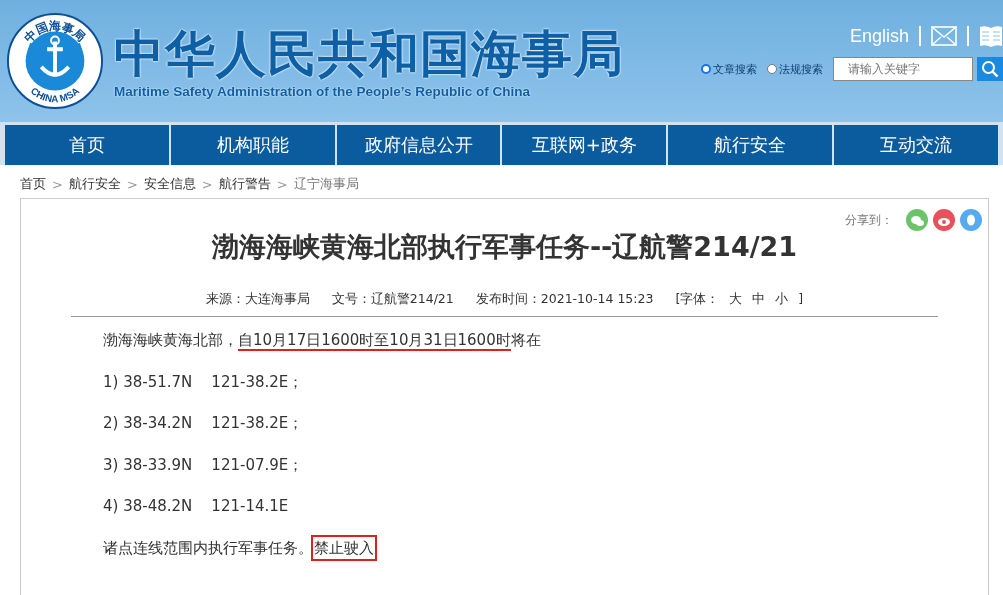  I want to click on breadcrumb-link: 安全信息, so click(169, 184).